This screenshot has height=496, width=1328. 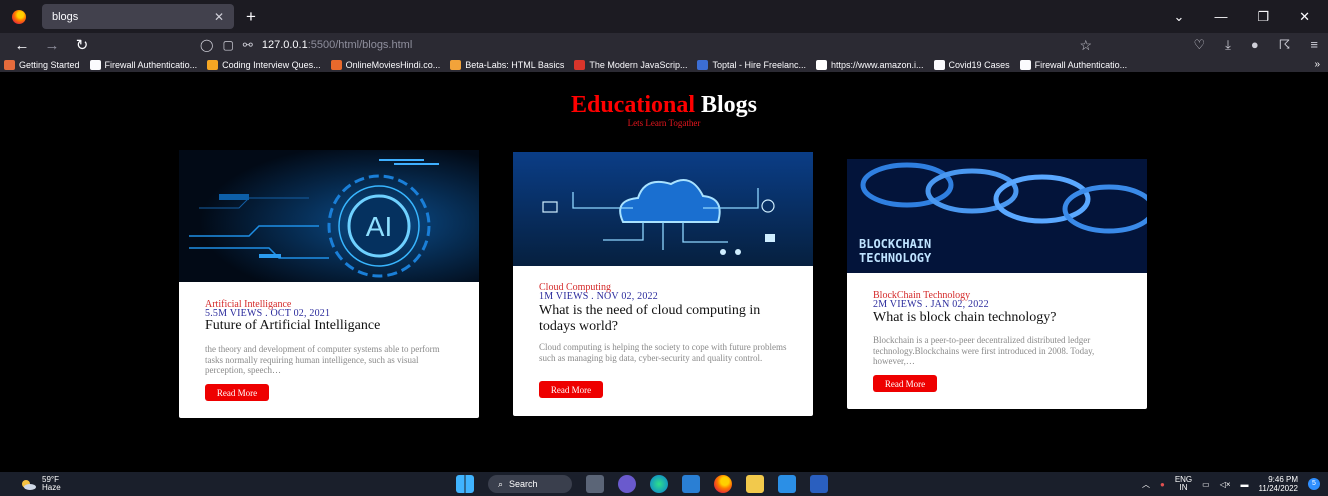 I want to click on system-tray: ︿ ● ENG IN ▭ ◁× ▬ 9:46 PM 11/24/2022 5, so click(x=1231, y=484).